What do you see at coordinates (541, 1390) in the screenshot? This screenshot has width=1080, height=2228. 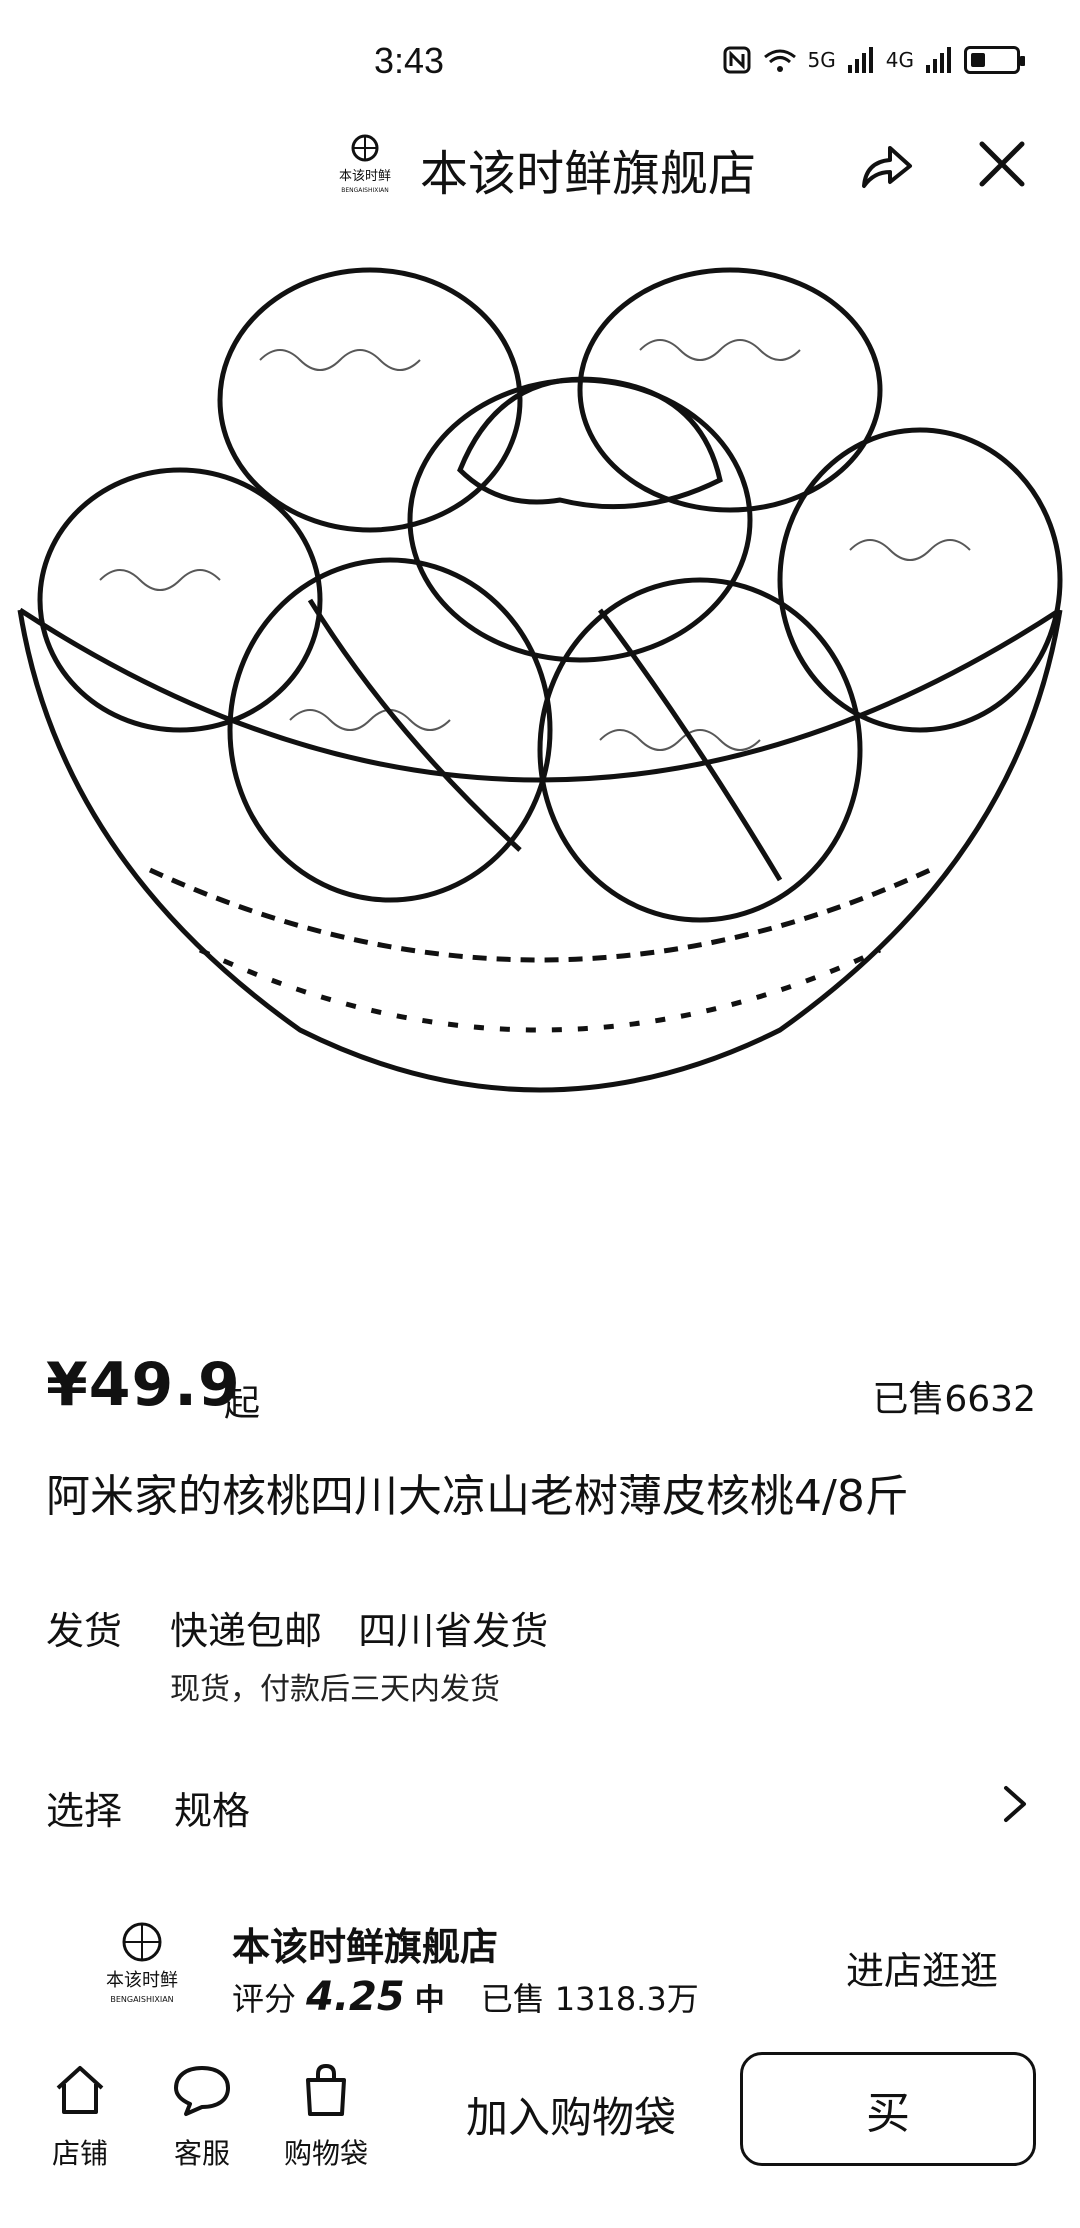 I see `price-row: ¥49.9 起 已售6632` at bounding box center [541, 1390].